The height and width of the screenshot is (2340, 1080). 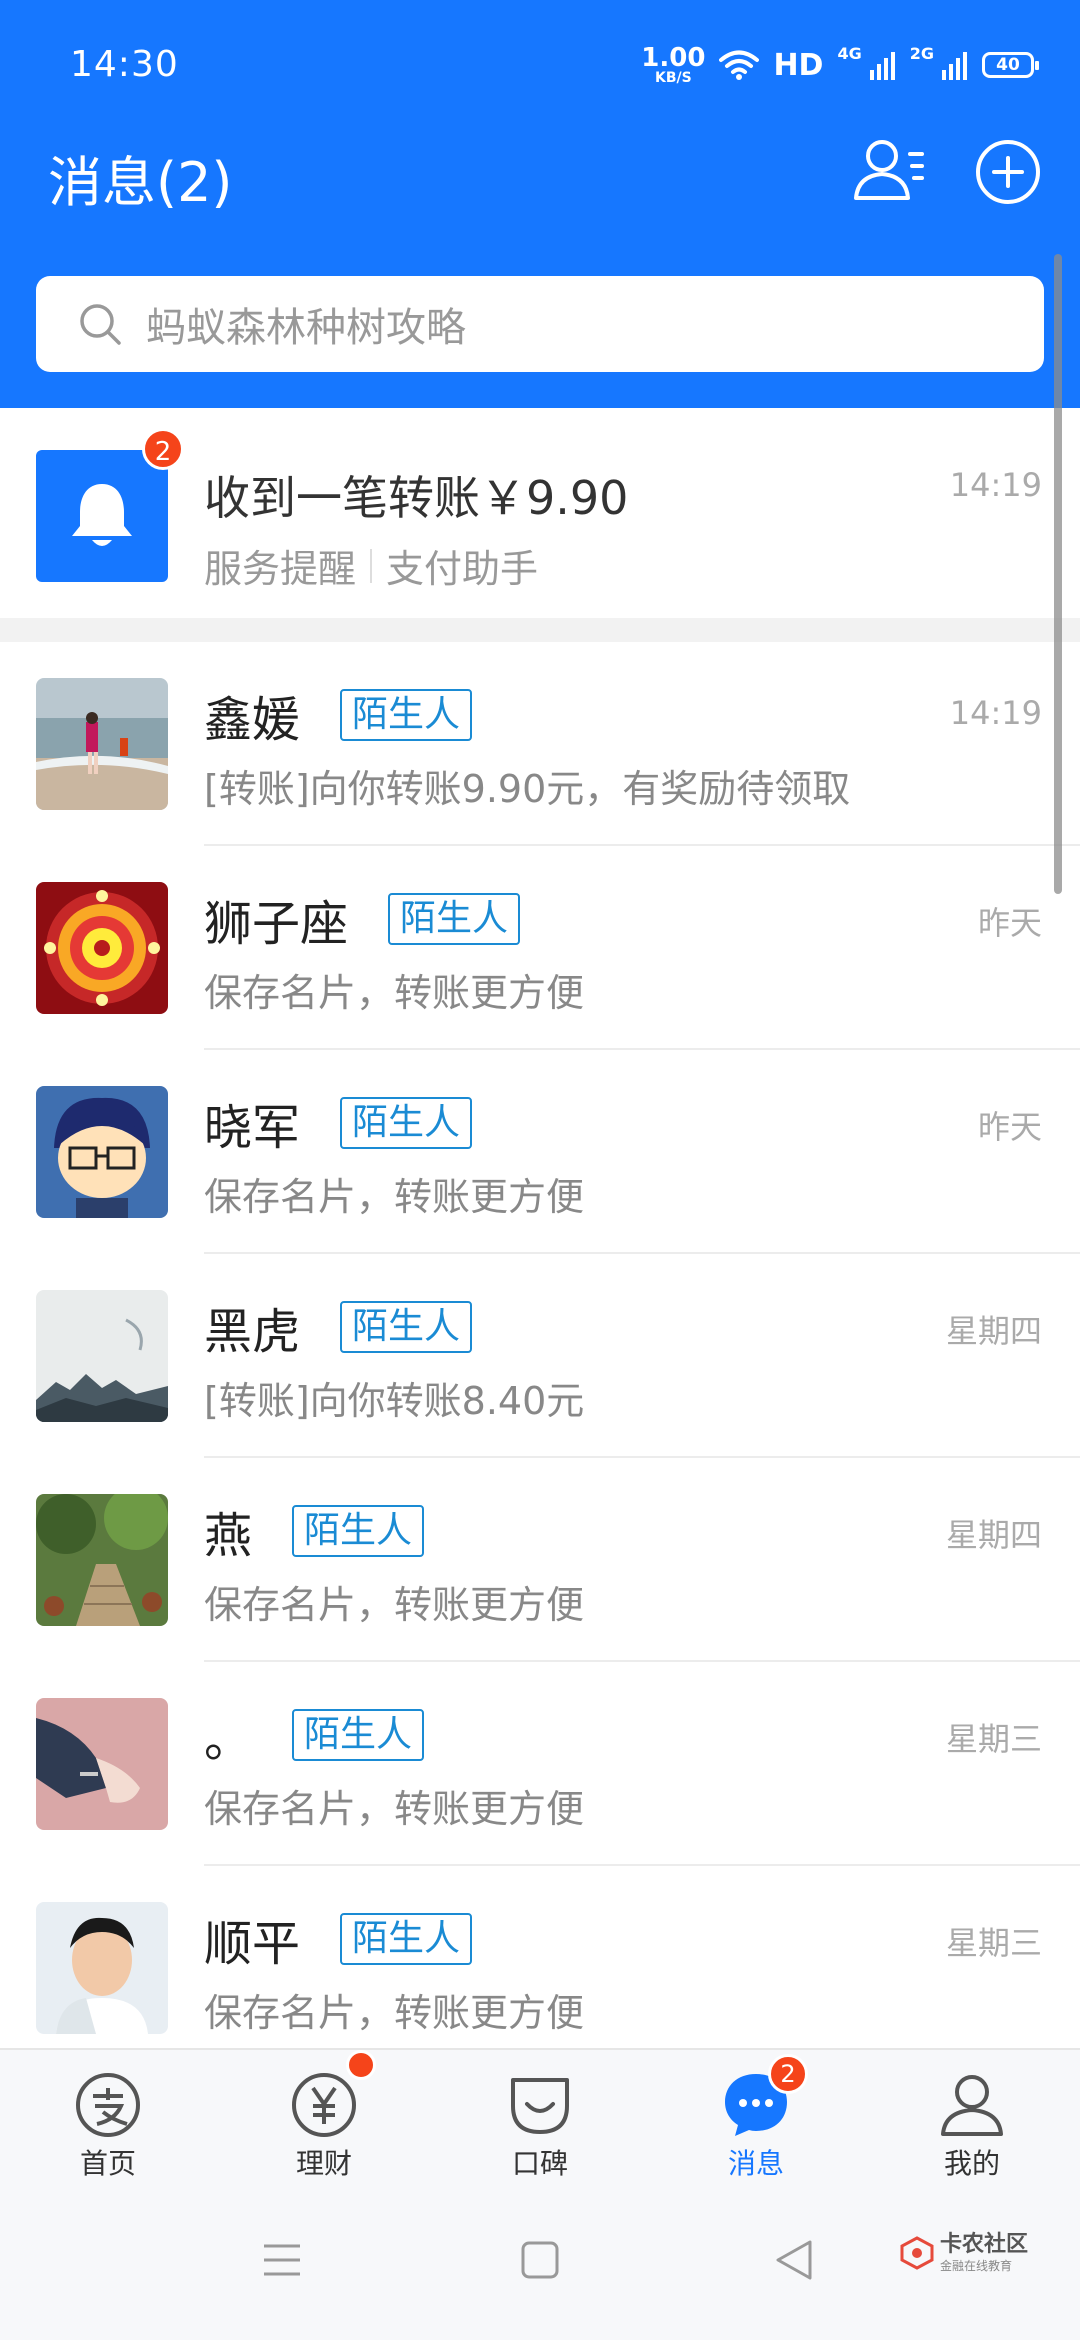 What do you see at coordinates (314, 1531) in the screenshot?
I see `chat-name-line: 燕 陌生人` at bounding box center [314, 1531].